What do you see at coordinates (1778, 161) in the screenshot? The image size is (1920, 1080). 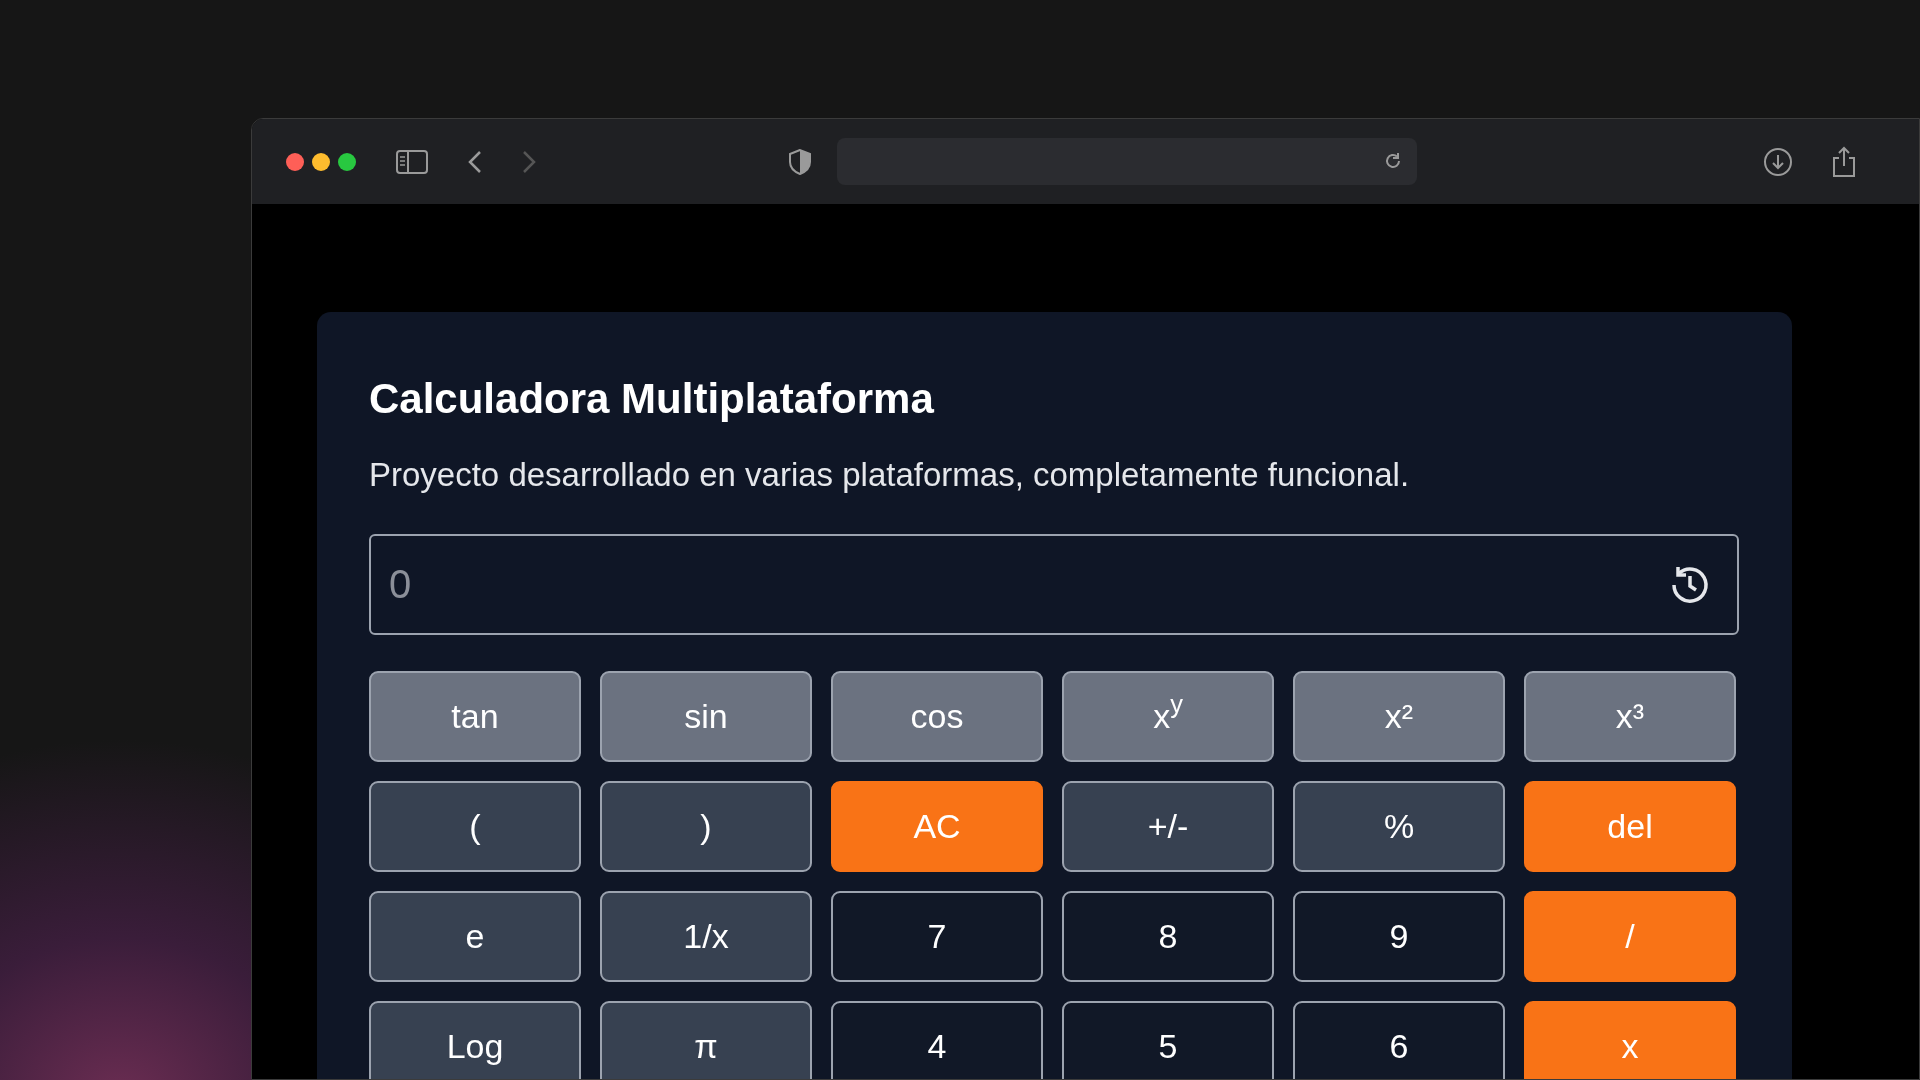 I see `download-icon` at bounding box center [1778, 161].